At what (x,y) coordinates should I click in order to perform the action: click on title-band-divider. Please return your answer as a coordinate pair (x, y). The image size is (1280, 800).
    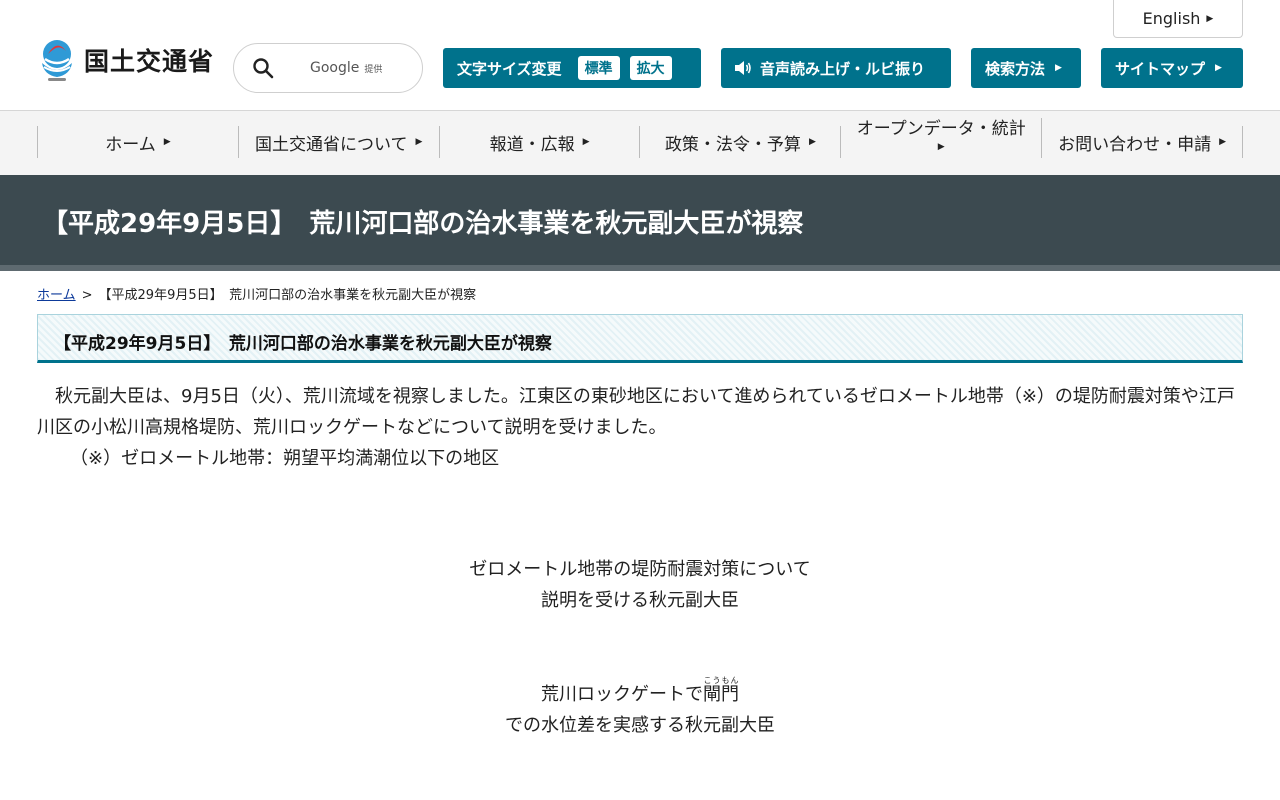
    Looking at the image, I should click on (640, 268).